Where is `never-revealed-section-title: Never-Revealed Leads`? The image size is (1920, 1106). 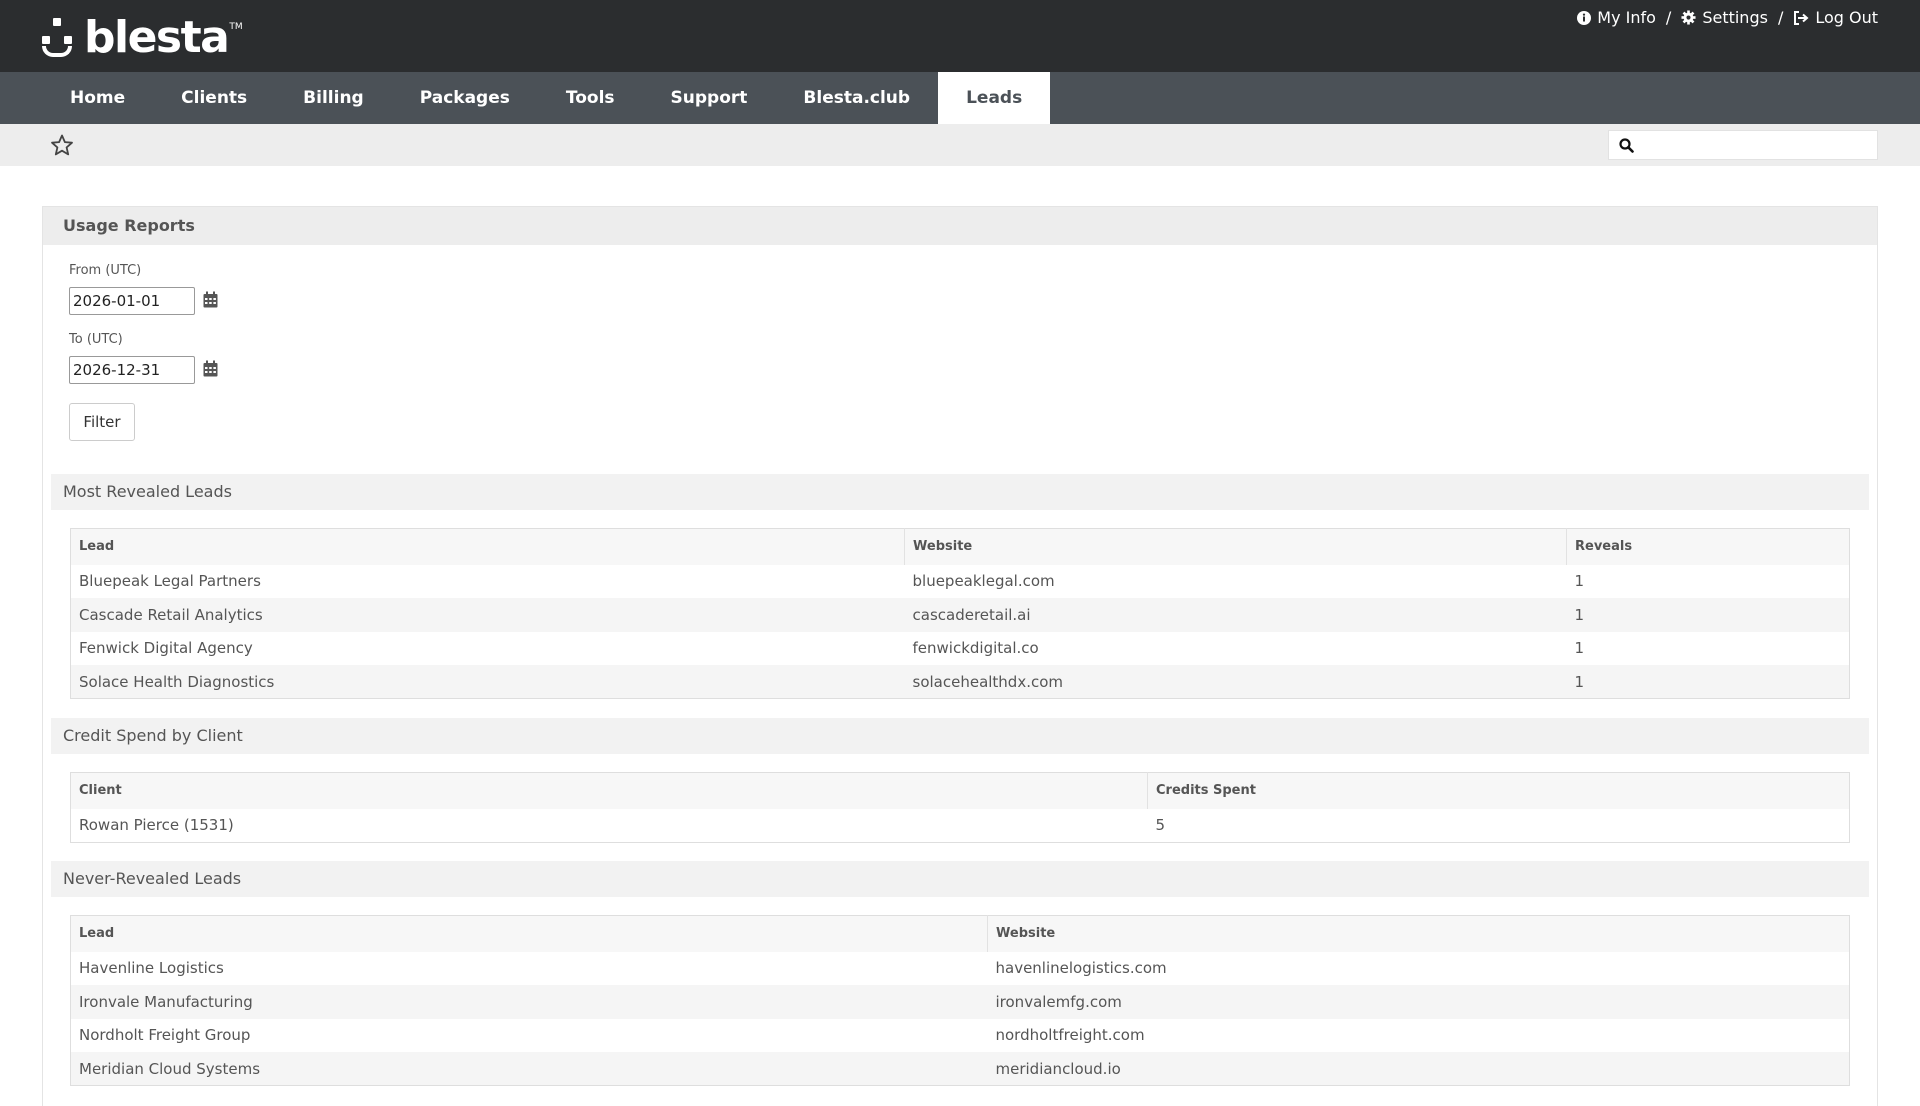
never-revealed-section-title: Never-Revealed Leads is located at coordinates (960, 879).